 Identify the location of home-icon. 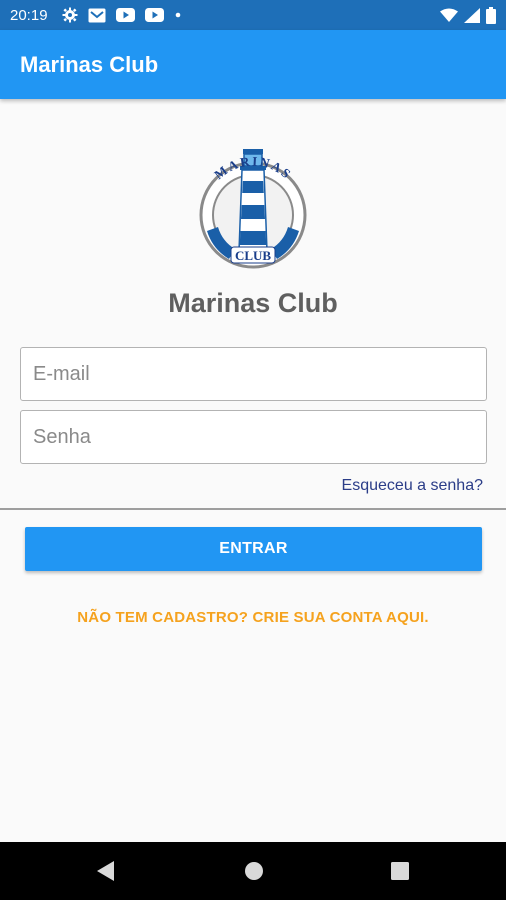
(254, 871).